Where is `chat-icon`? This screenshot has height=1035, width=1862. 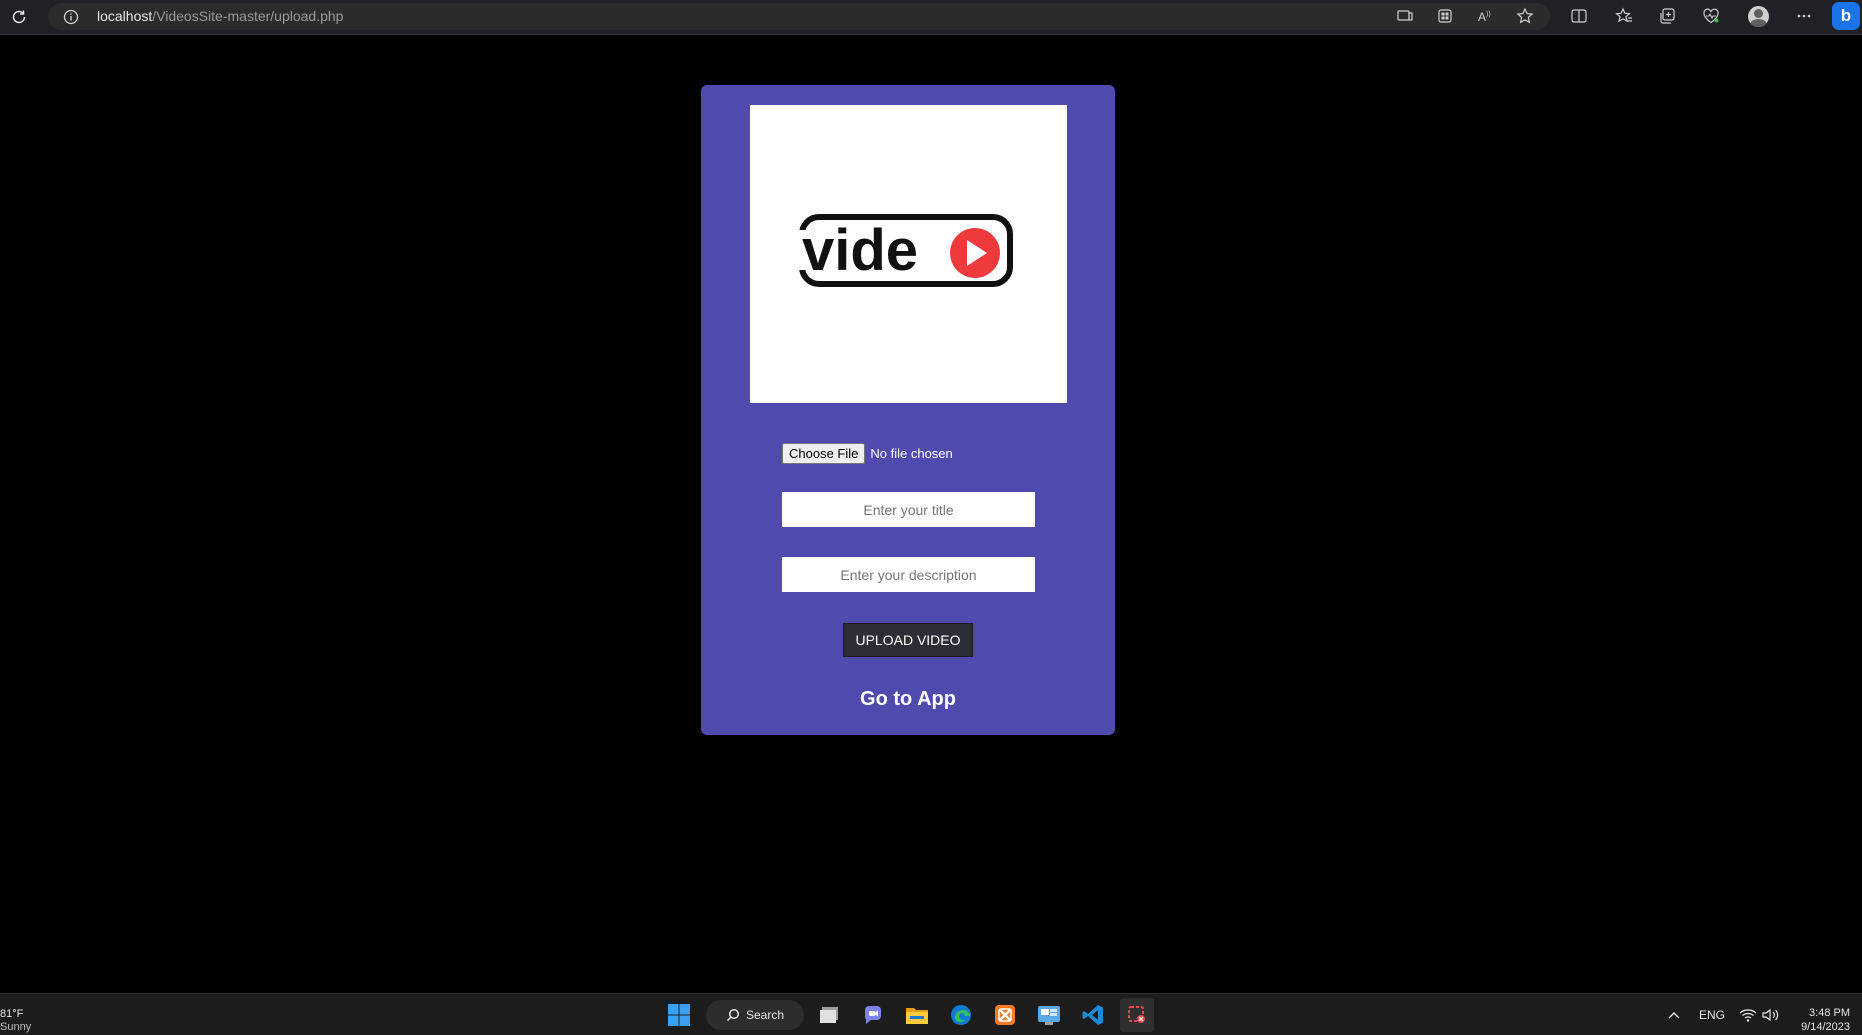 chat-icon is located at coordinates (873, 1015).